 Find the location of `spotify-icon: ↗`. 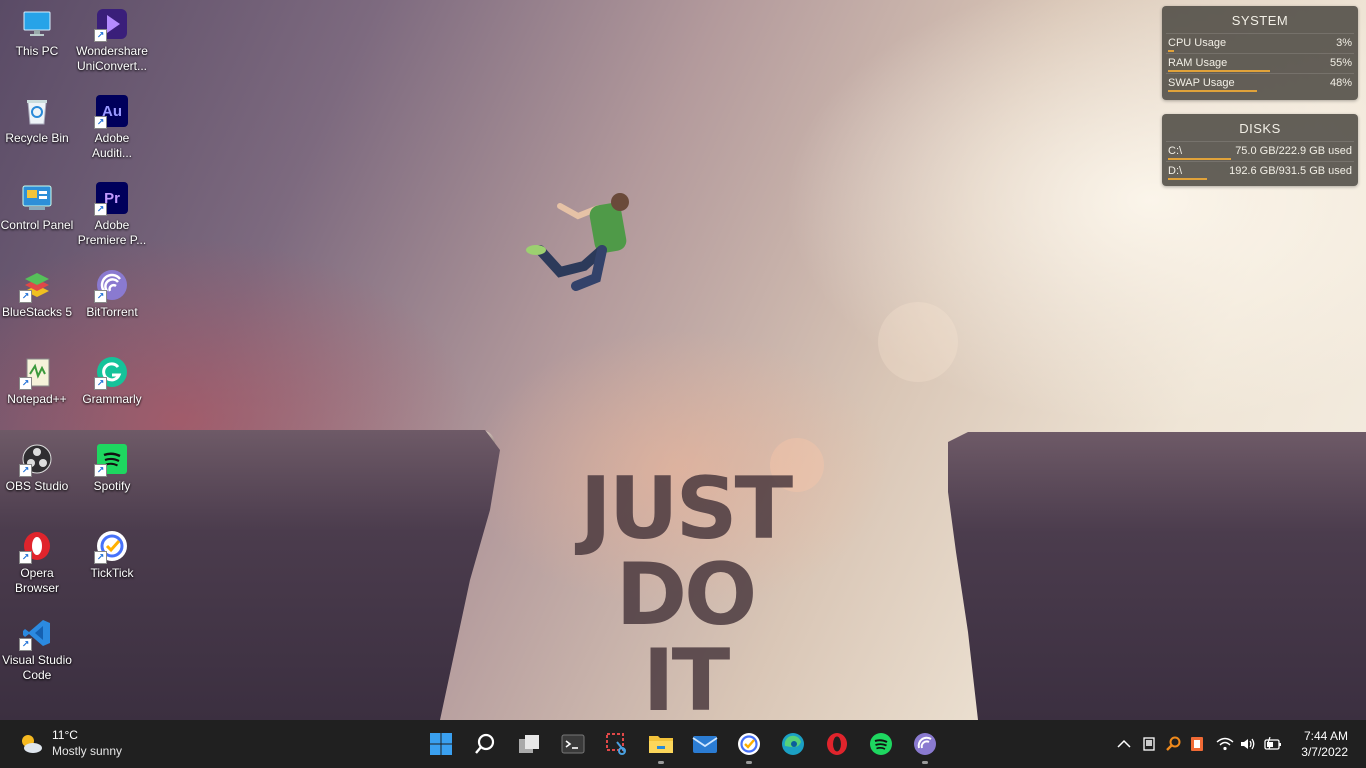

spotify-icon: ↗ is located at coordinates (111, 460).